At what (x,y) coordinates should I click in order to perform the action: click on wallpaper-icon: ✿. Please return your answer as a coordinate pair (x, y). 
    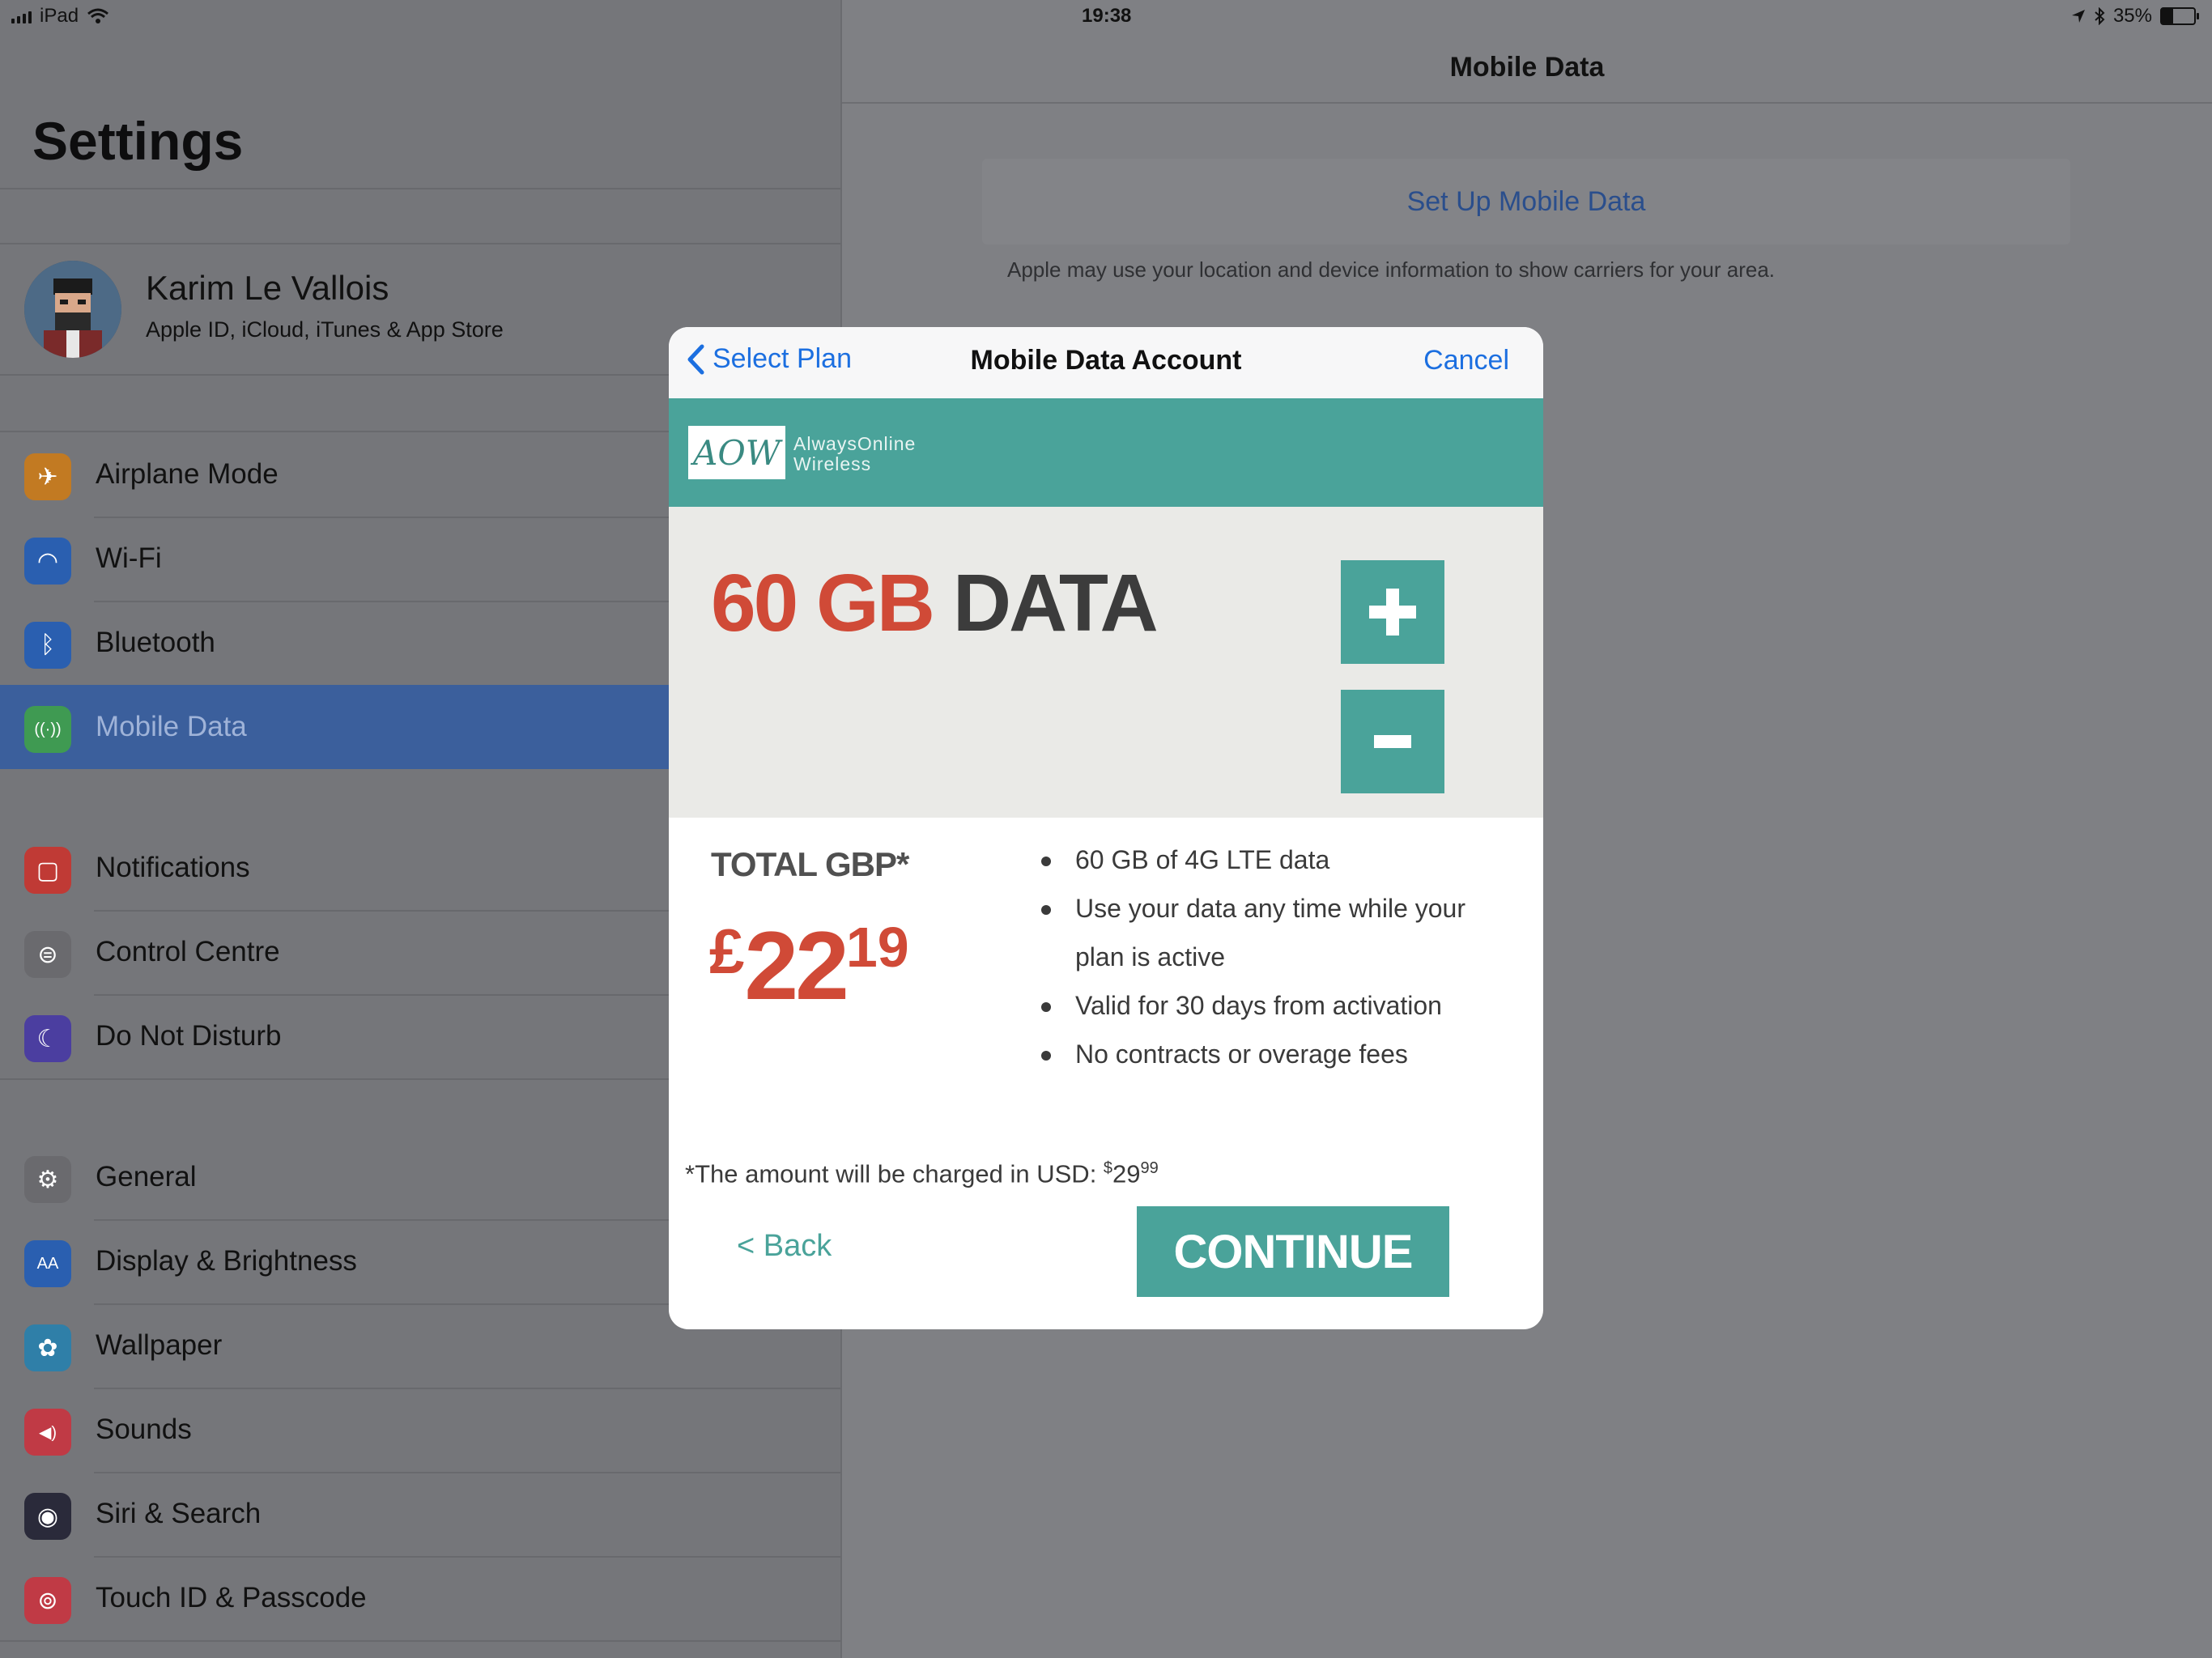
    Looking at the image, I should click on (48, 1347).